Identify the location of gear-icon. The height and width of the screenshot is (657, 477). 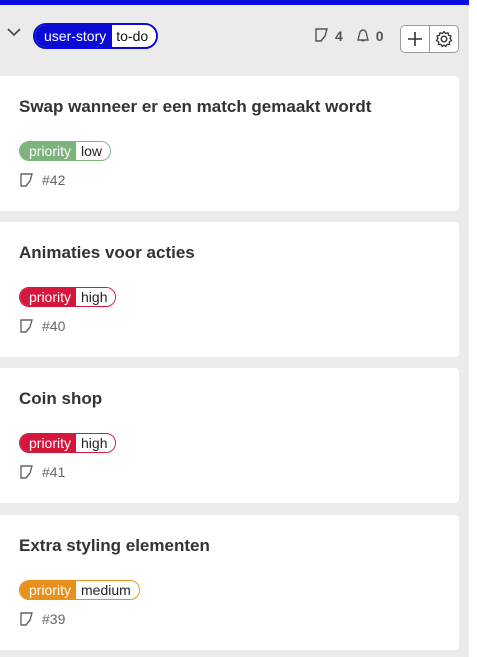
(444, 39).